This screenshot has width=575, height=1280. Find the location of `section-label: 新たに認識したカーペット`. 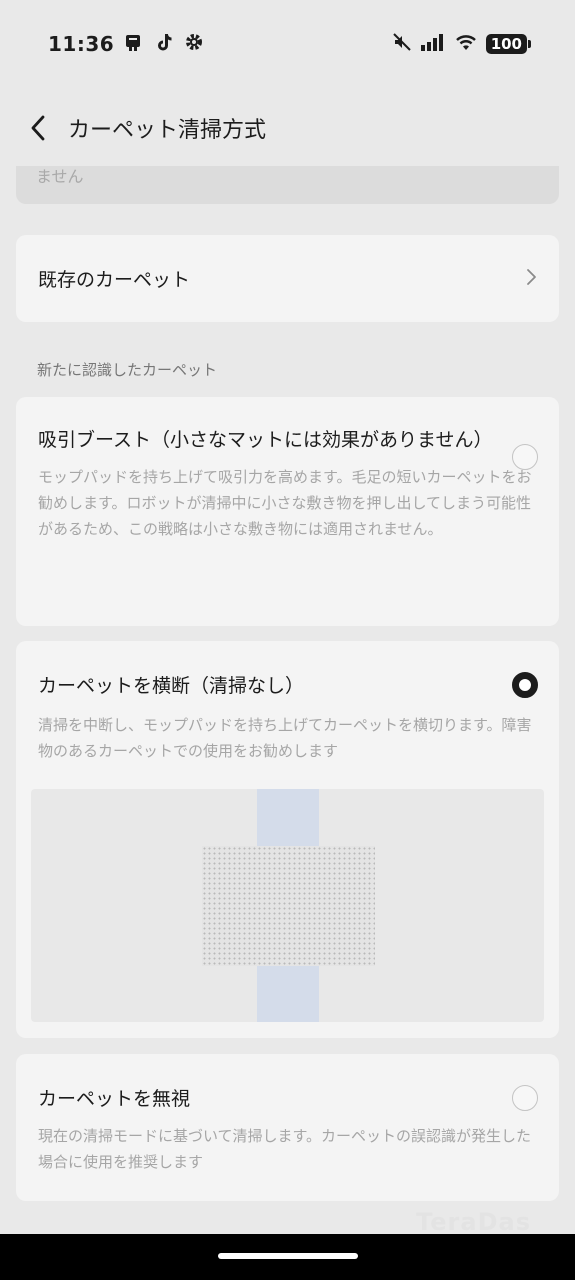

section-label: 新たに認識したカーペット is located at coordinates (127, 370).